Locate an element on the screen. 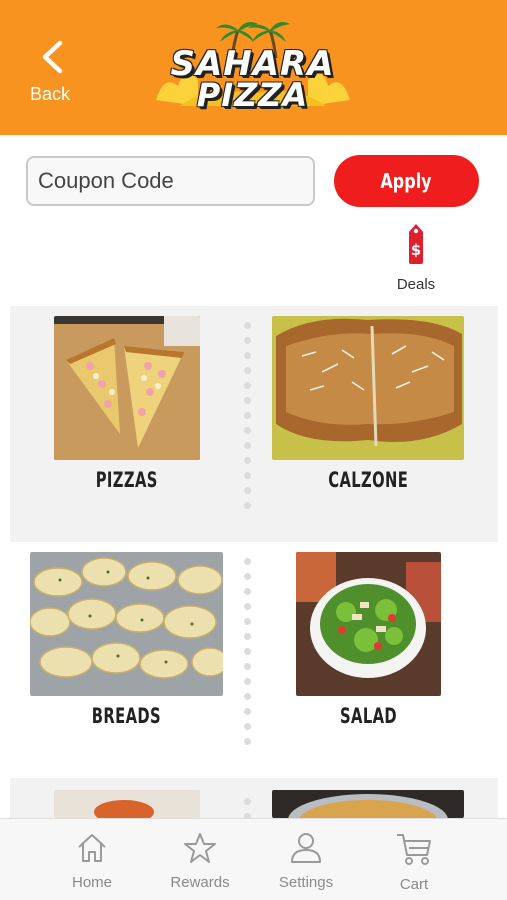 Image resolution: width=507 pixels, height=900 pixels. chevron-left-icon is located at coordinates (52, 57).